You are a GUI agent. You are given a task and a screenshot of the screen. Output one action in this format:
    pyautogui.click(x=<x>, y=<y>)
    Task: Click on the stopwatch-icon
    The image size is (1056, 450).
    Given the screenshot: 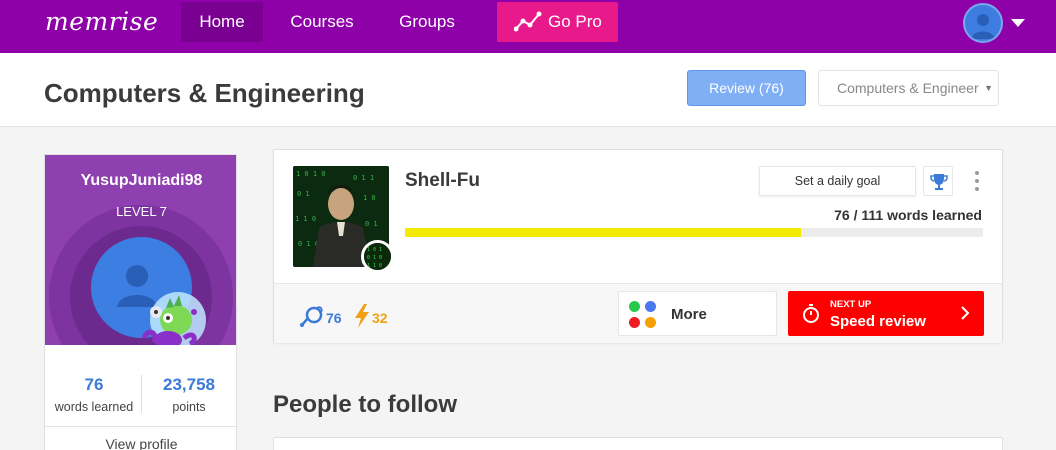 What is the action you would take?
    pyautogui.click(x=811, y=313)
    